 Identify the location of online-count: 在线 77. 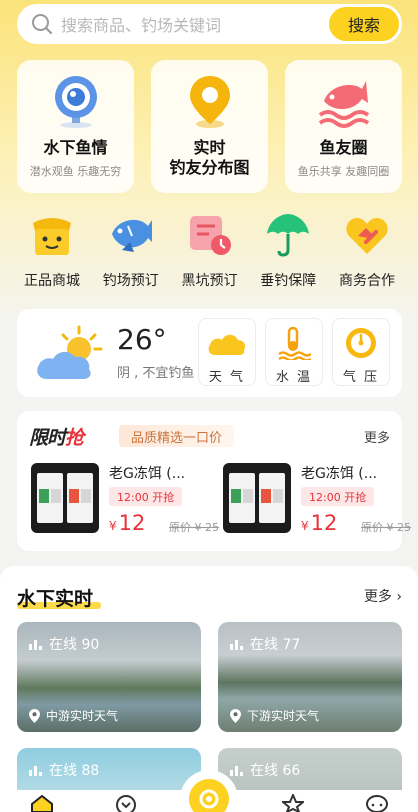
(265, 644).